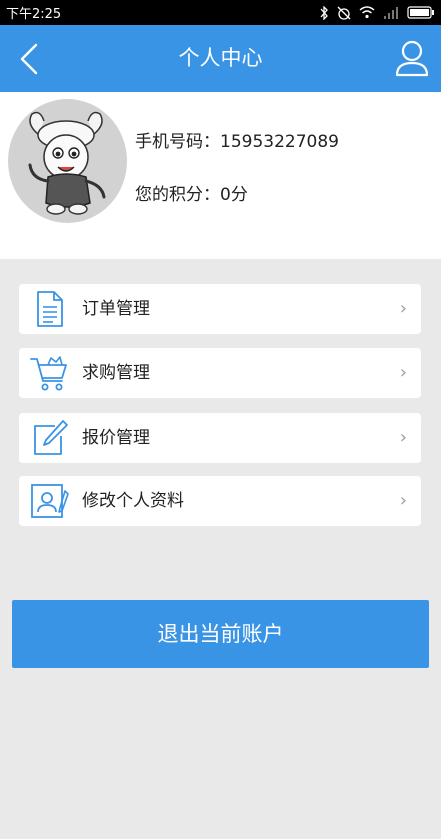 This screenshot has height=839, width=441. What do you see at coordinates (220, 501) in the screenshot?
I see `menu-item-edit-profile: 修改个人资料 ›` at bounding box center [220, 501].